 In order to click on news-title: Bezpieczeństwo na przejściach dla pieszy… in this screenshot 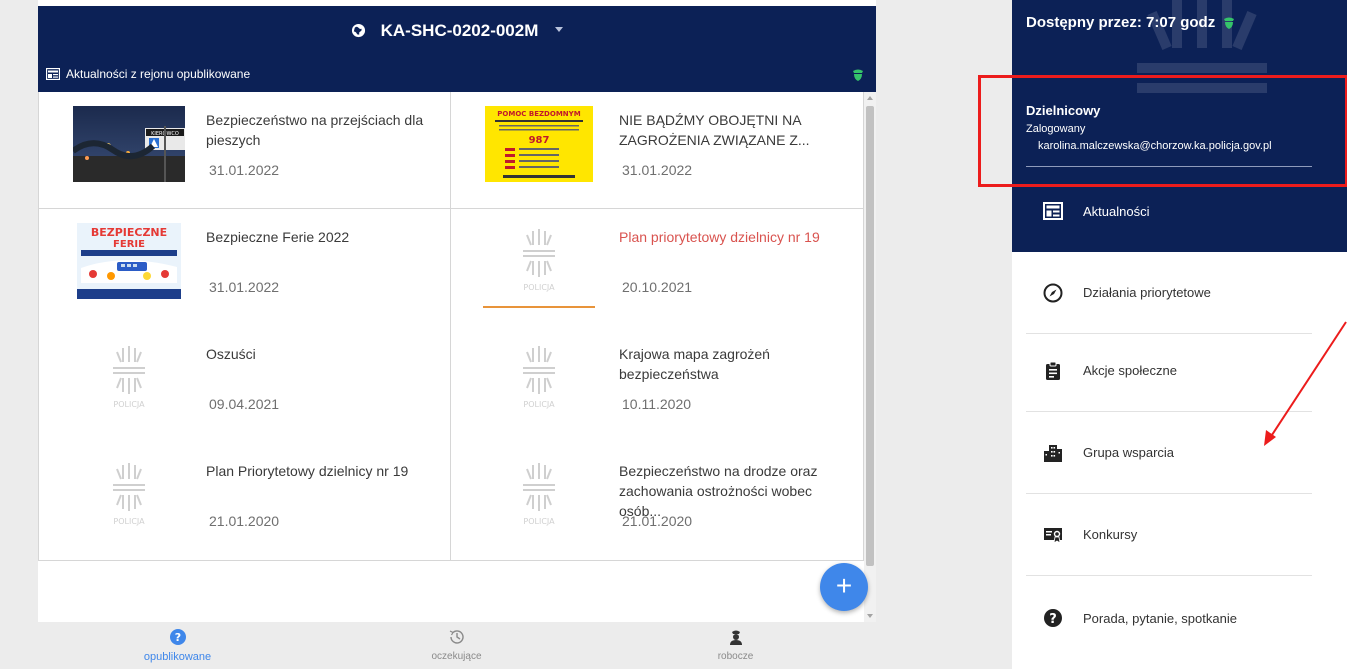, I will do `click(315, 130)`.